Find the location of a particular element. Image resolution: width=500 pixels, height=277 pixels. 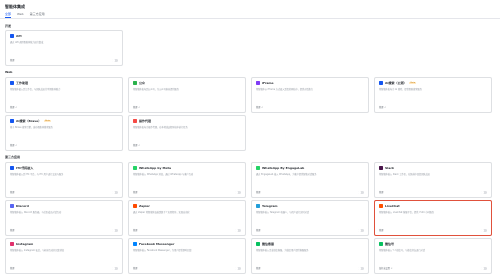

card-name: AI搜索（公测） is located at coordinates (396, 83).